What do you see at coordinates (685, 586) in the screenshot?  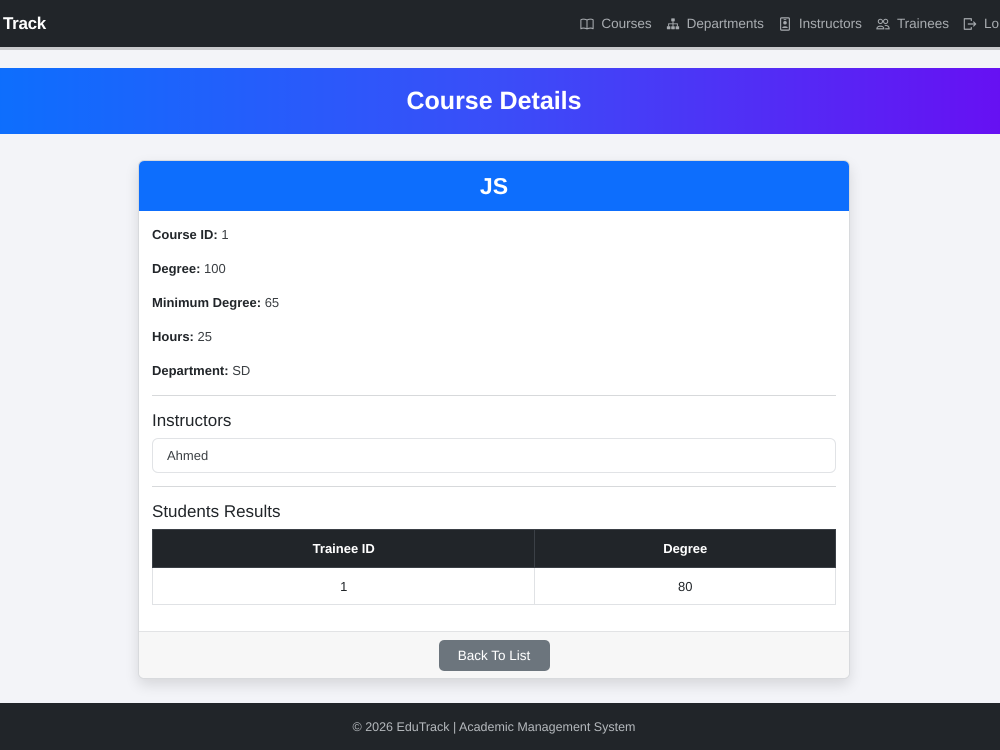 I see `table-cell: 80` at bounding box center [685, 586].